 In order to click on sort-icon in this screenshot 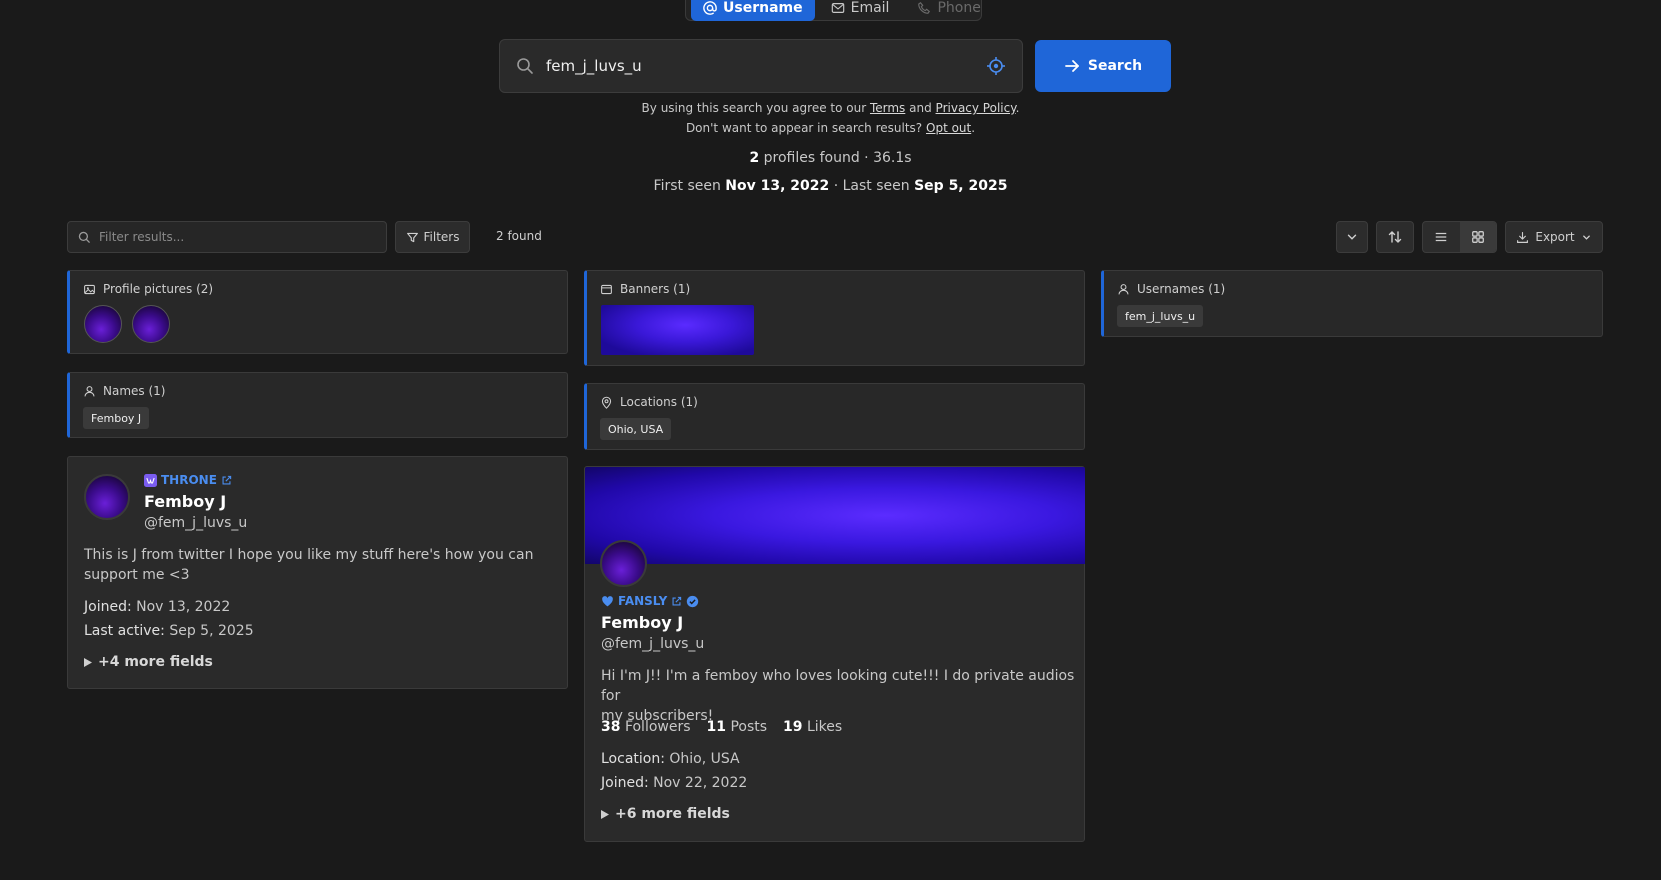, I will do `click(1395, 237)`.